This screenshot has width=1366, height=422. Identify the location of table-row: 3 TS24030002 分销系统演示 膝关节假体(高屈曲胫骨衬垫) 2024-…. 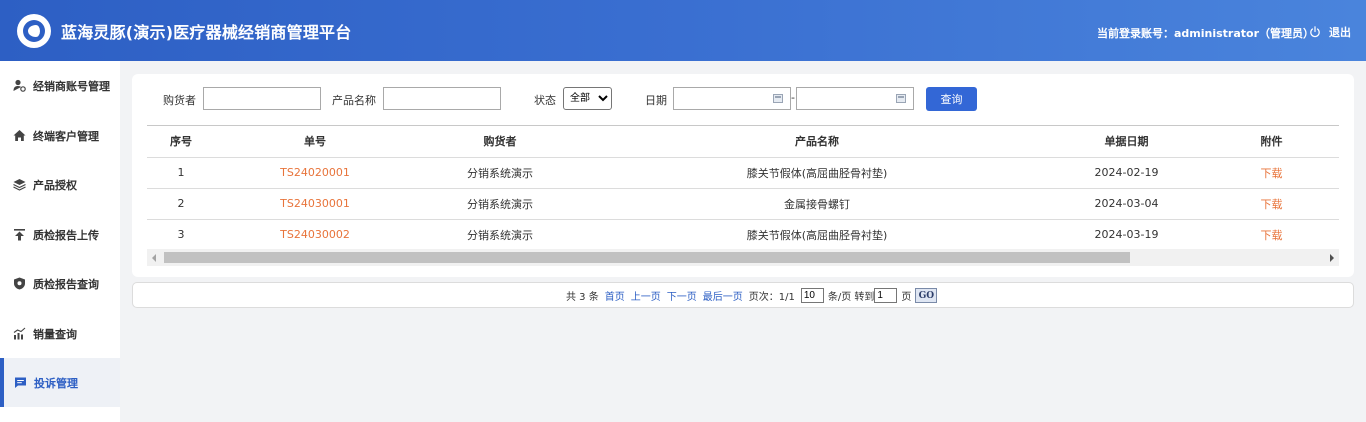
(743, 234).